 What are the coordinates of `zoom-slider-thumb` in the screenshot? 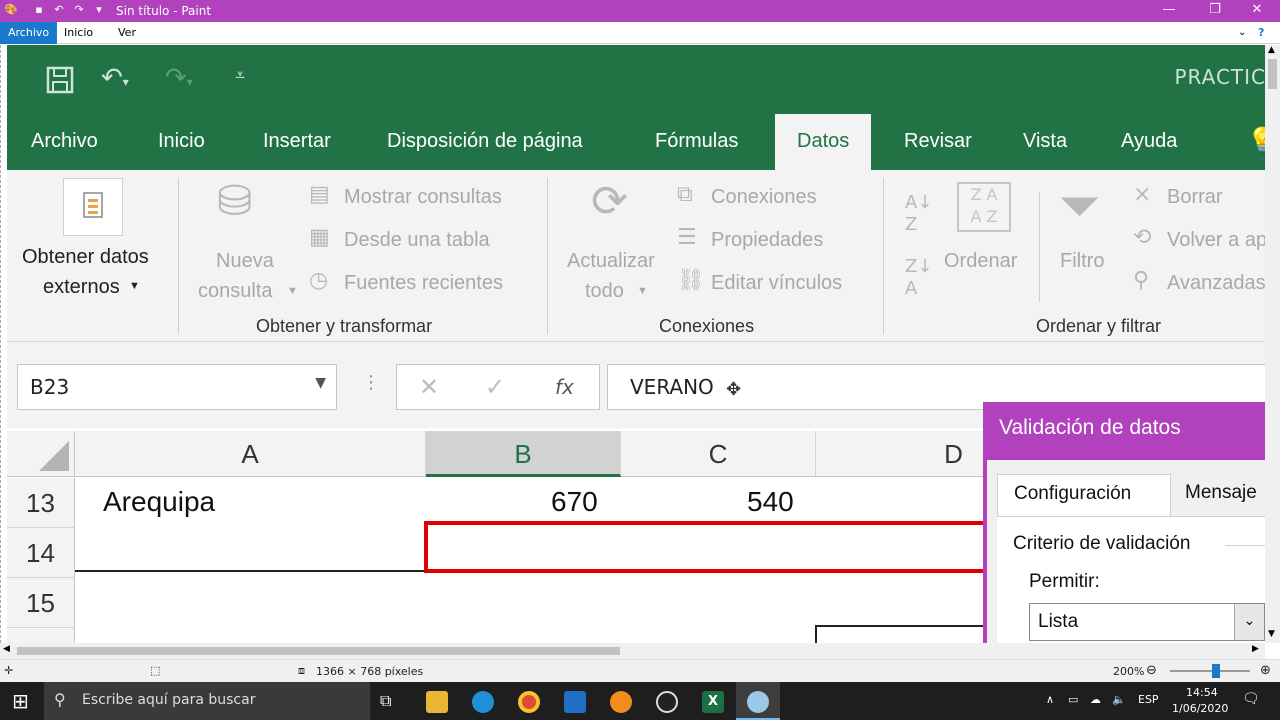 It's located at (1216, 671).